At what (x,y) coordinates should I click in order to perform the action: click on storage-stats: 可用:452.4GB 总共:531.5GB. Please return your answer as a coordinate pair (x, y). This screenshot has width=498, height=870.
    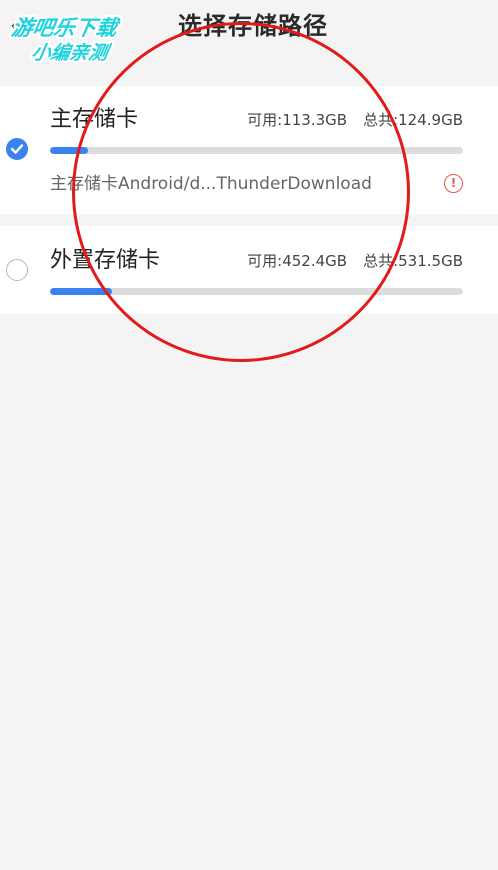
    Looking at the image, I should click on (355, 261).